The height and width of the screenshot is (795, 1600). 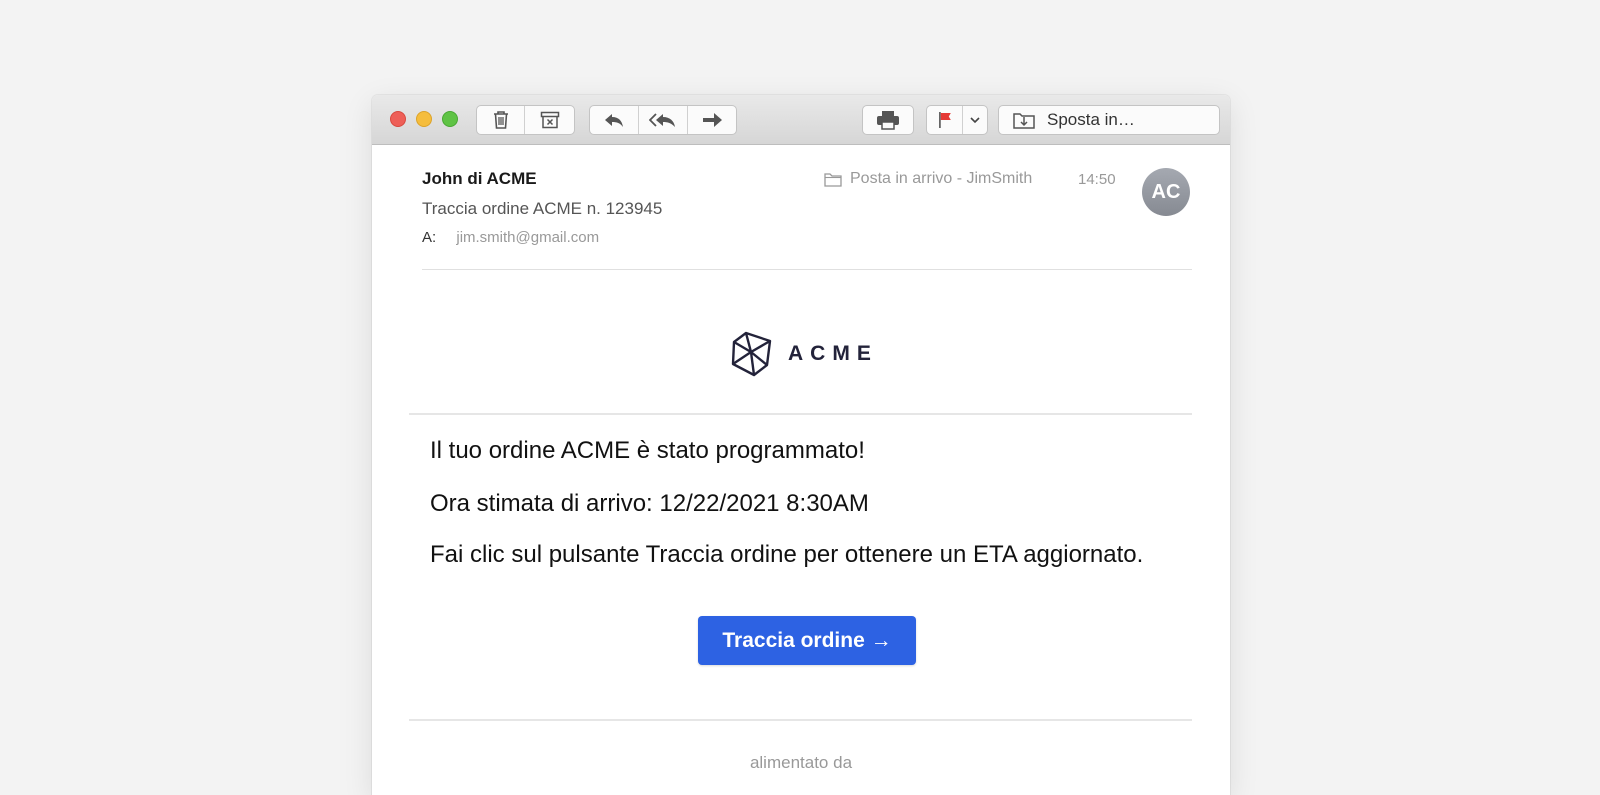 I want to click on acme-logo: ACME, so click(x=804, y=354).